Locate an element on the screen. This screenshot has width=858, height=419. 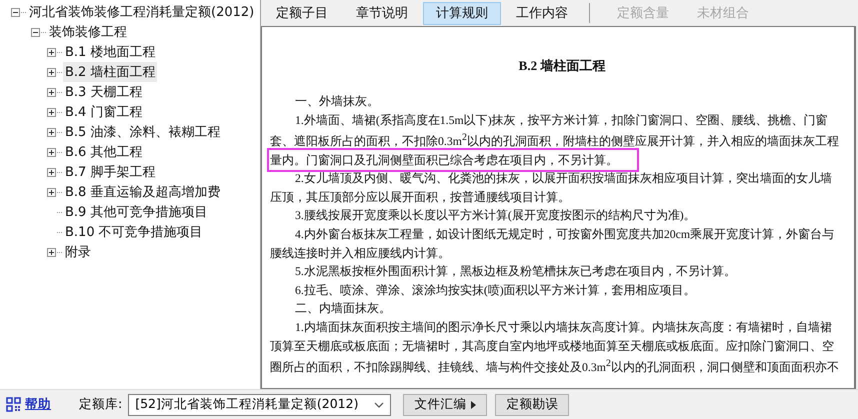
library-dropdown: [52]河北省装饰工程消耗量定额(2012) is located at coordinates (260, 405).